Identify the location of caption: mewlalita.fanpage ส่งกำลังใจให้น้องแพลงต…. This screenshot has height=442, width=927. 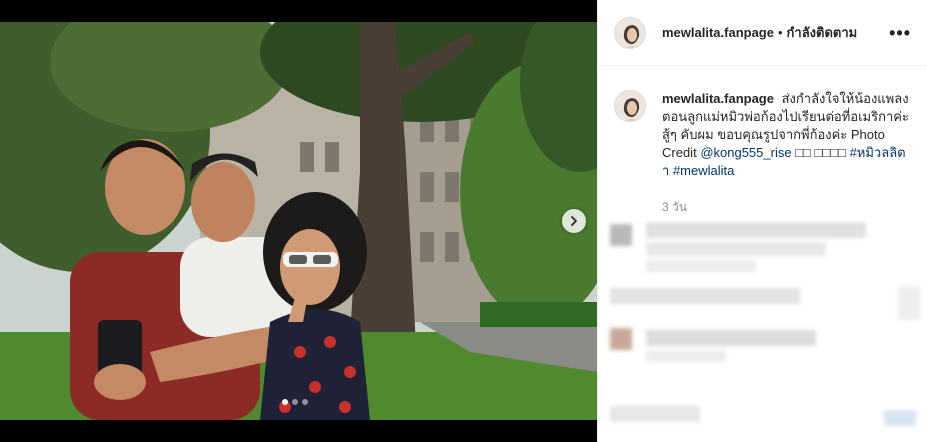
(762, 123).